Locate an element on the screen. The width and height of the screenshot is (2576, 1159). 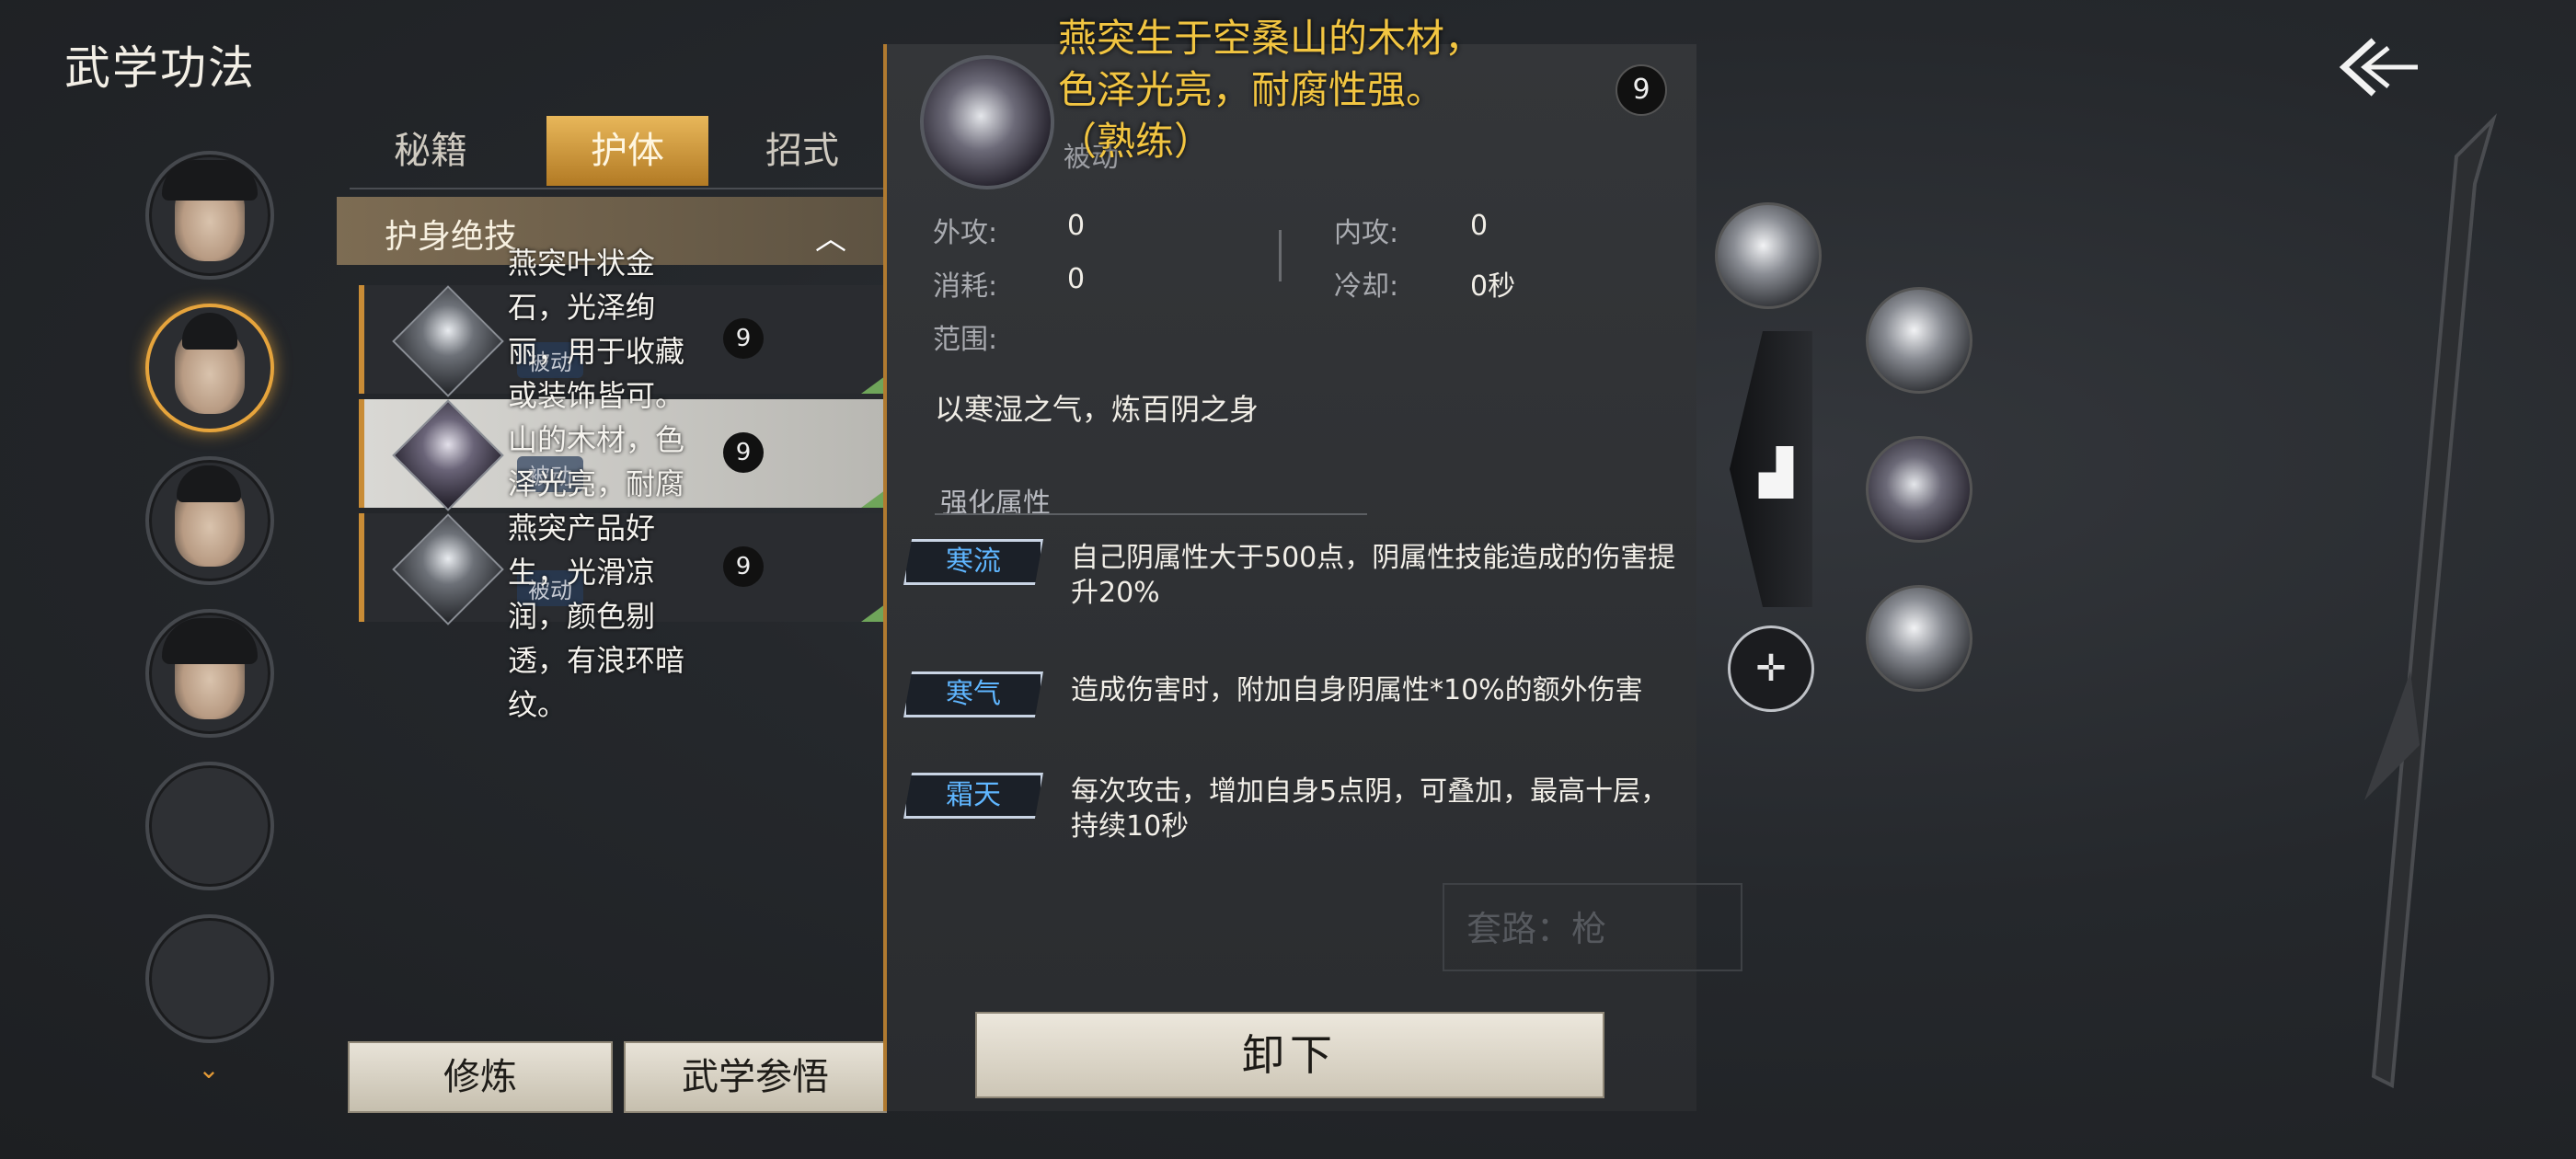
enhance-badge: 寒流 is located at coordinates (973, 562).